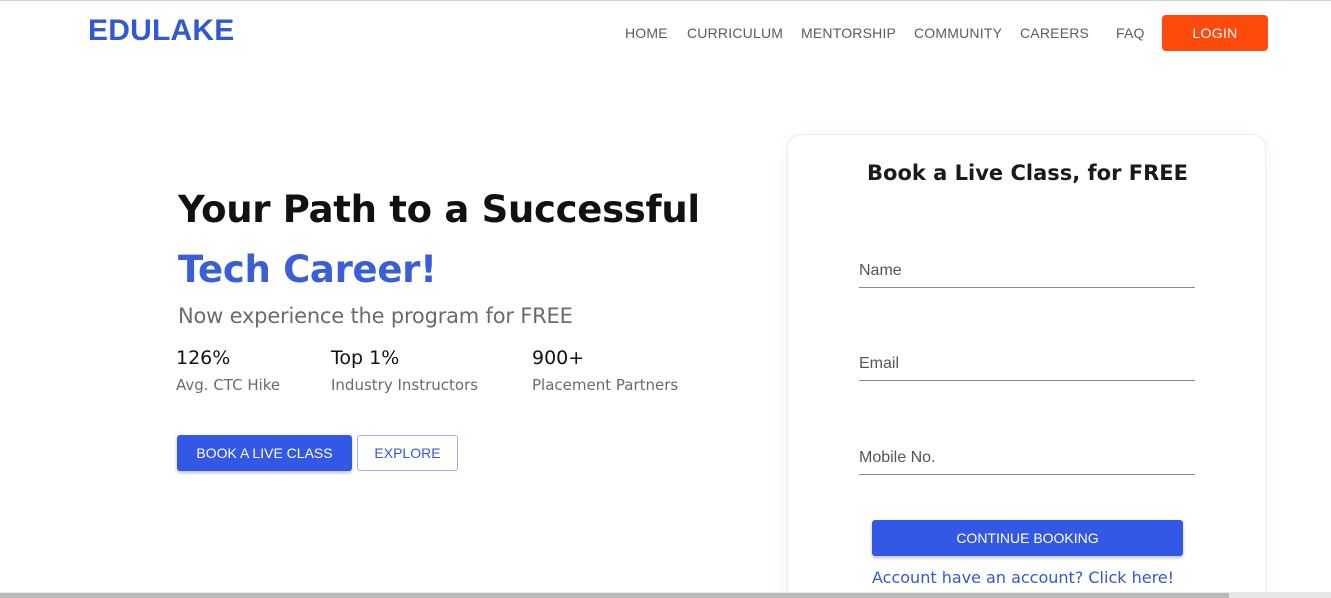 The height and width of the screenshot is (598, 1331). Describe the element at coordinates (203, 358) in the screenshot. I see `stat-value: 126%` at that location.